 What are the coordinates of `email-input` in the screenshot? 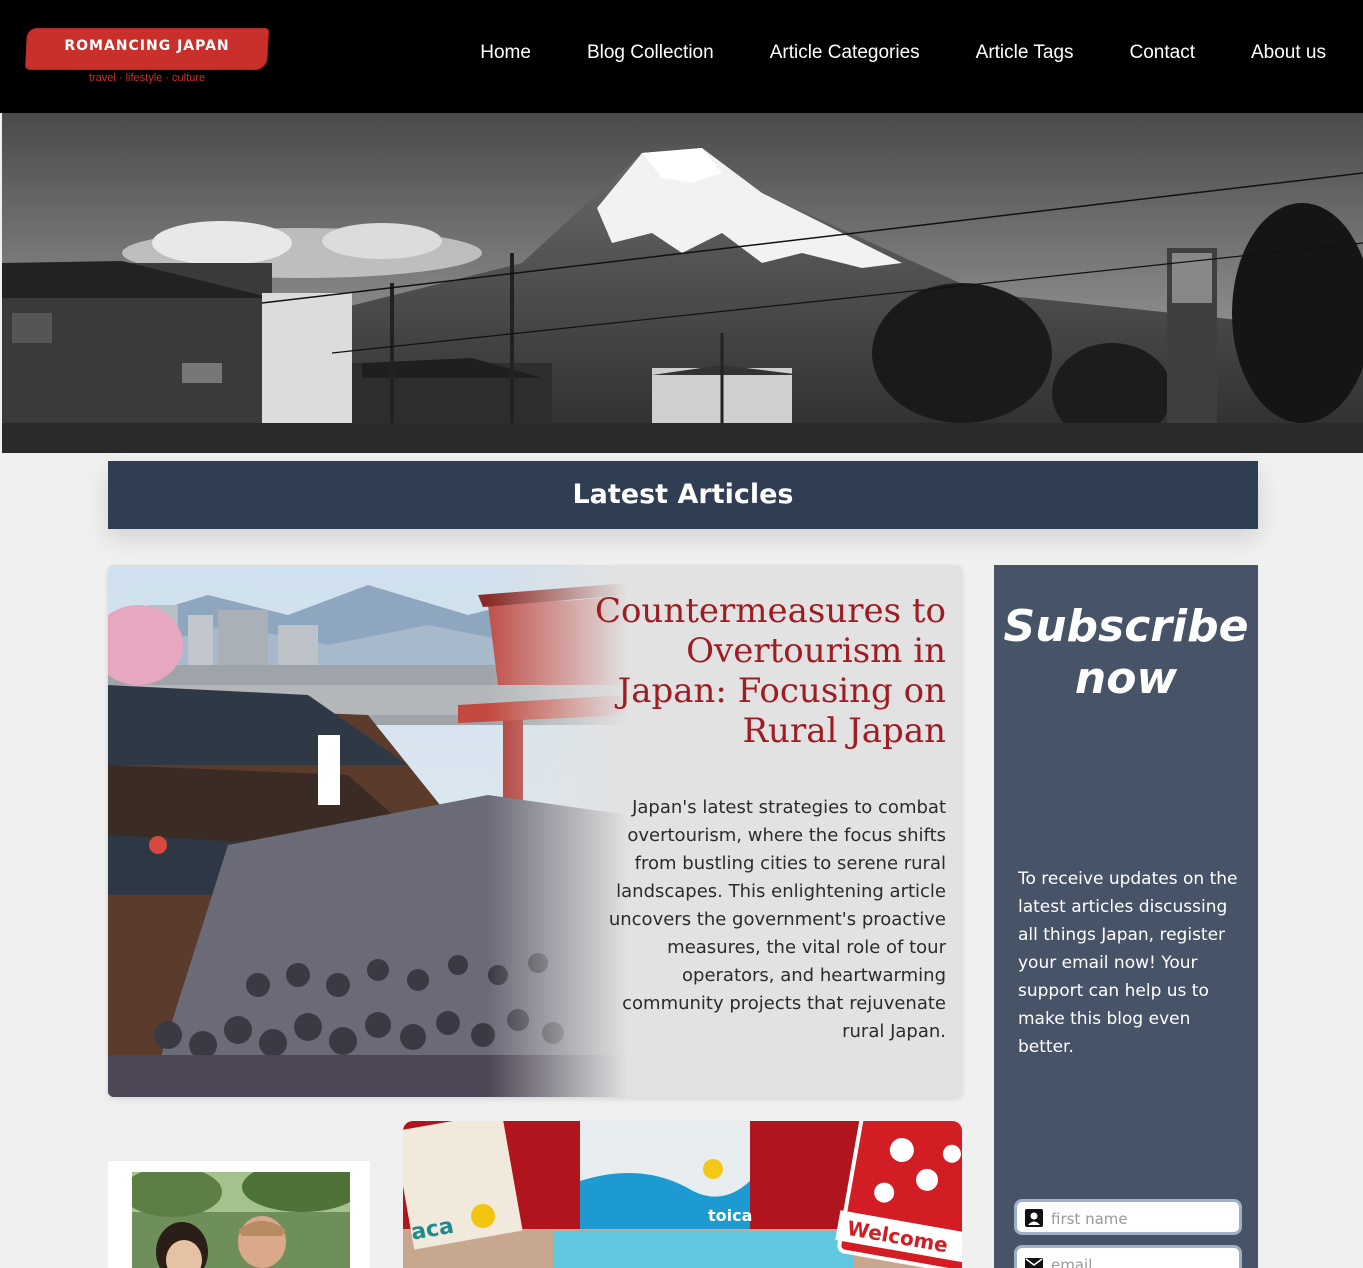 It's located at (1143, 1260).